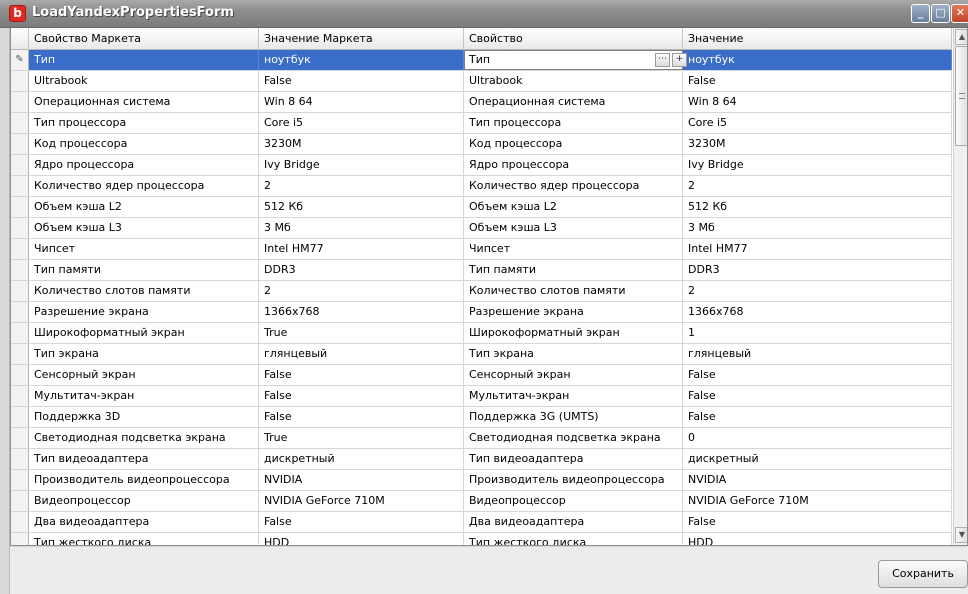 The image size is (968, 594). Describe the element at coordinates (144, 270) in the screenshot. I see `cell-market-property: Тип памяти` at that location.